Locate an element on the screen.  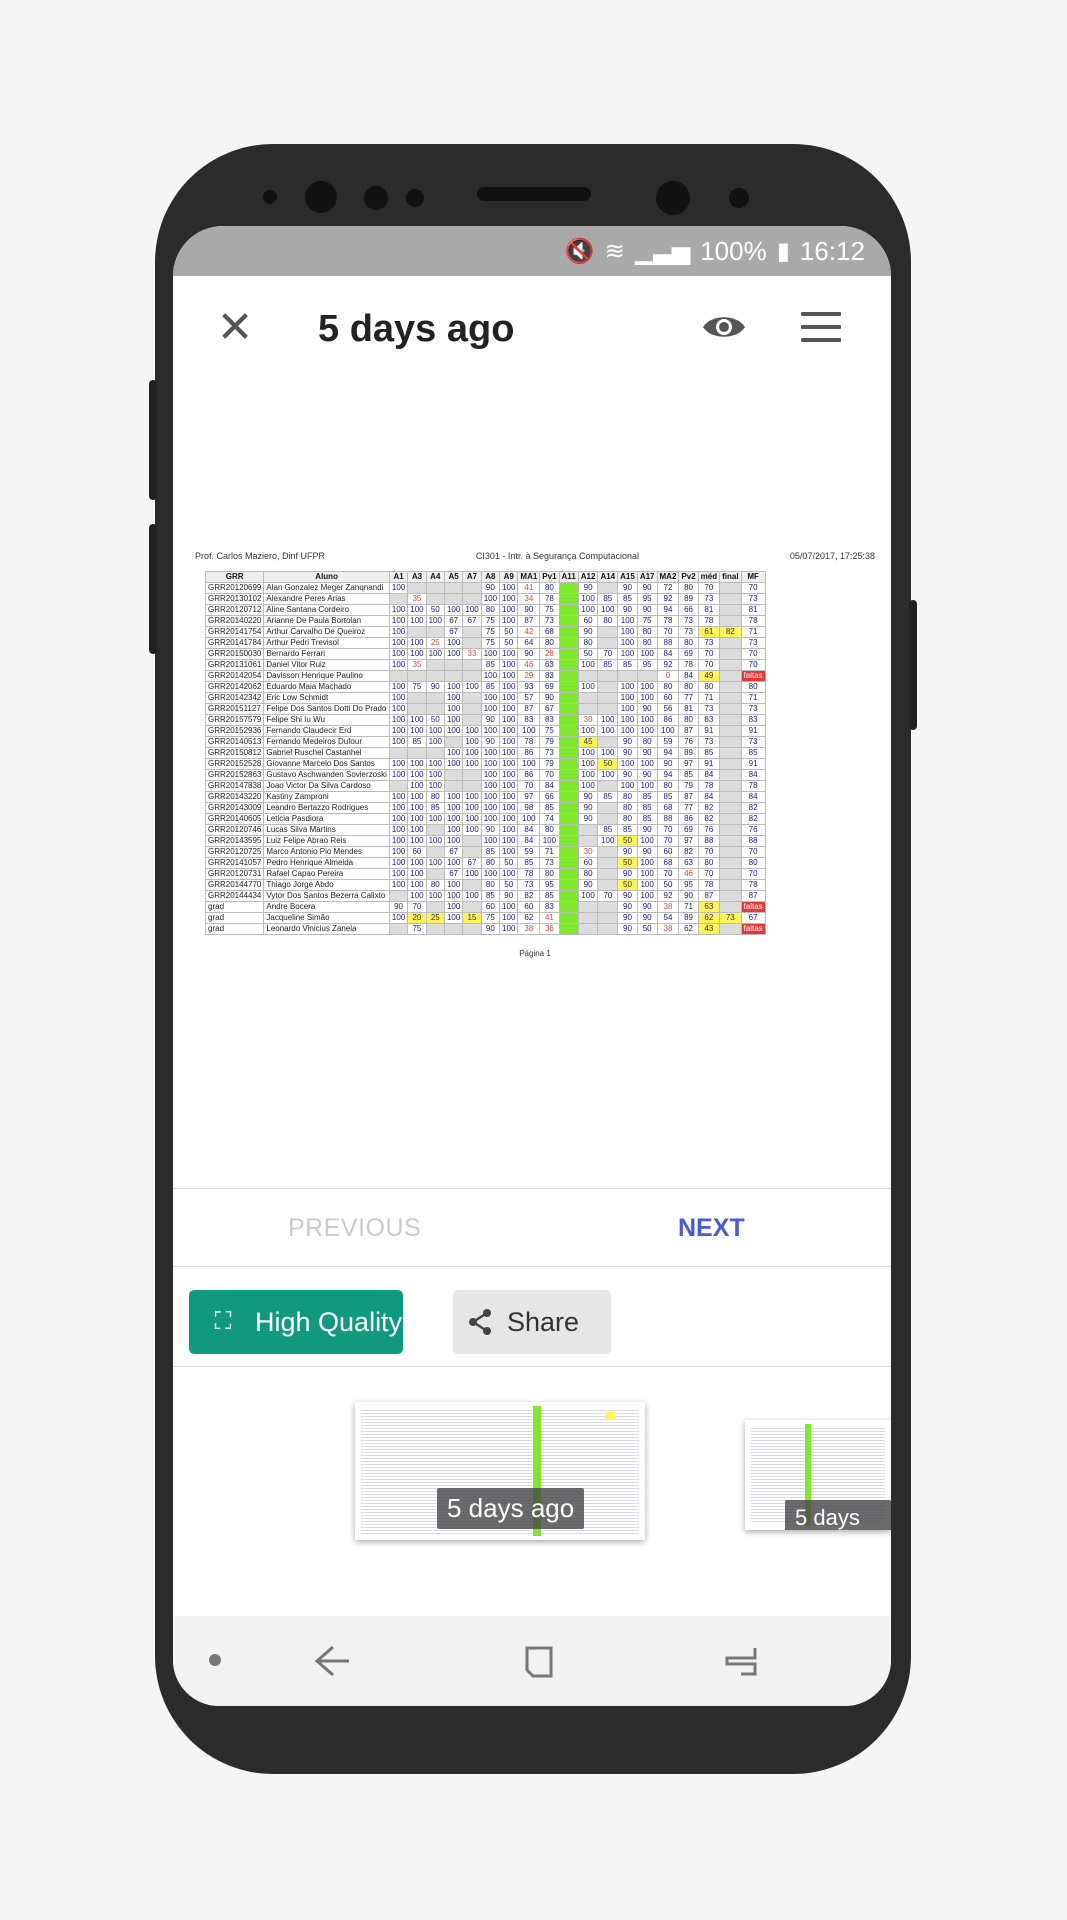
grade-cell: 56 is located at coordinates (668, 709).